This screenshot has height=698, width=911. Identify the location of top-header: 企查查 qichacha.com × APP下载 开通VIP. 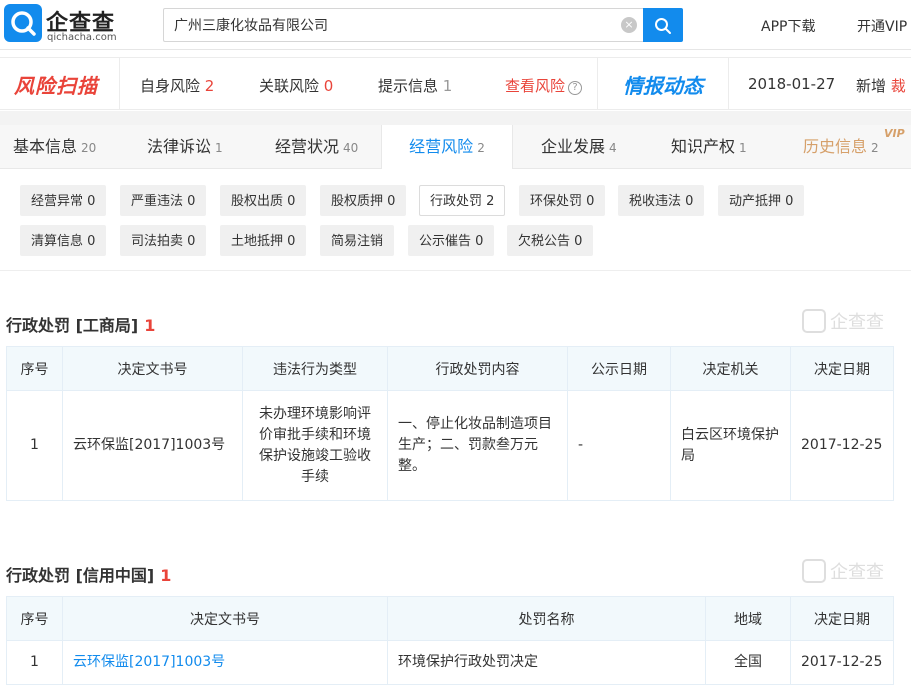
(455, 25).